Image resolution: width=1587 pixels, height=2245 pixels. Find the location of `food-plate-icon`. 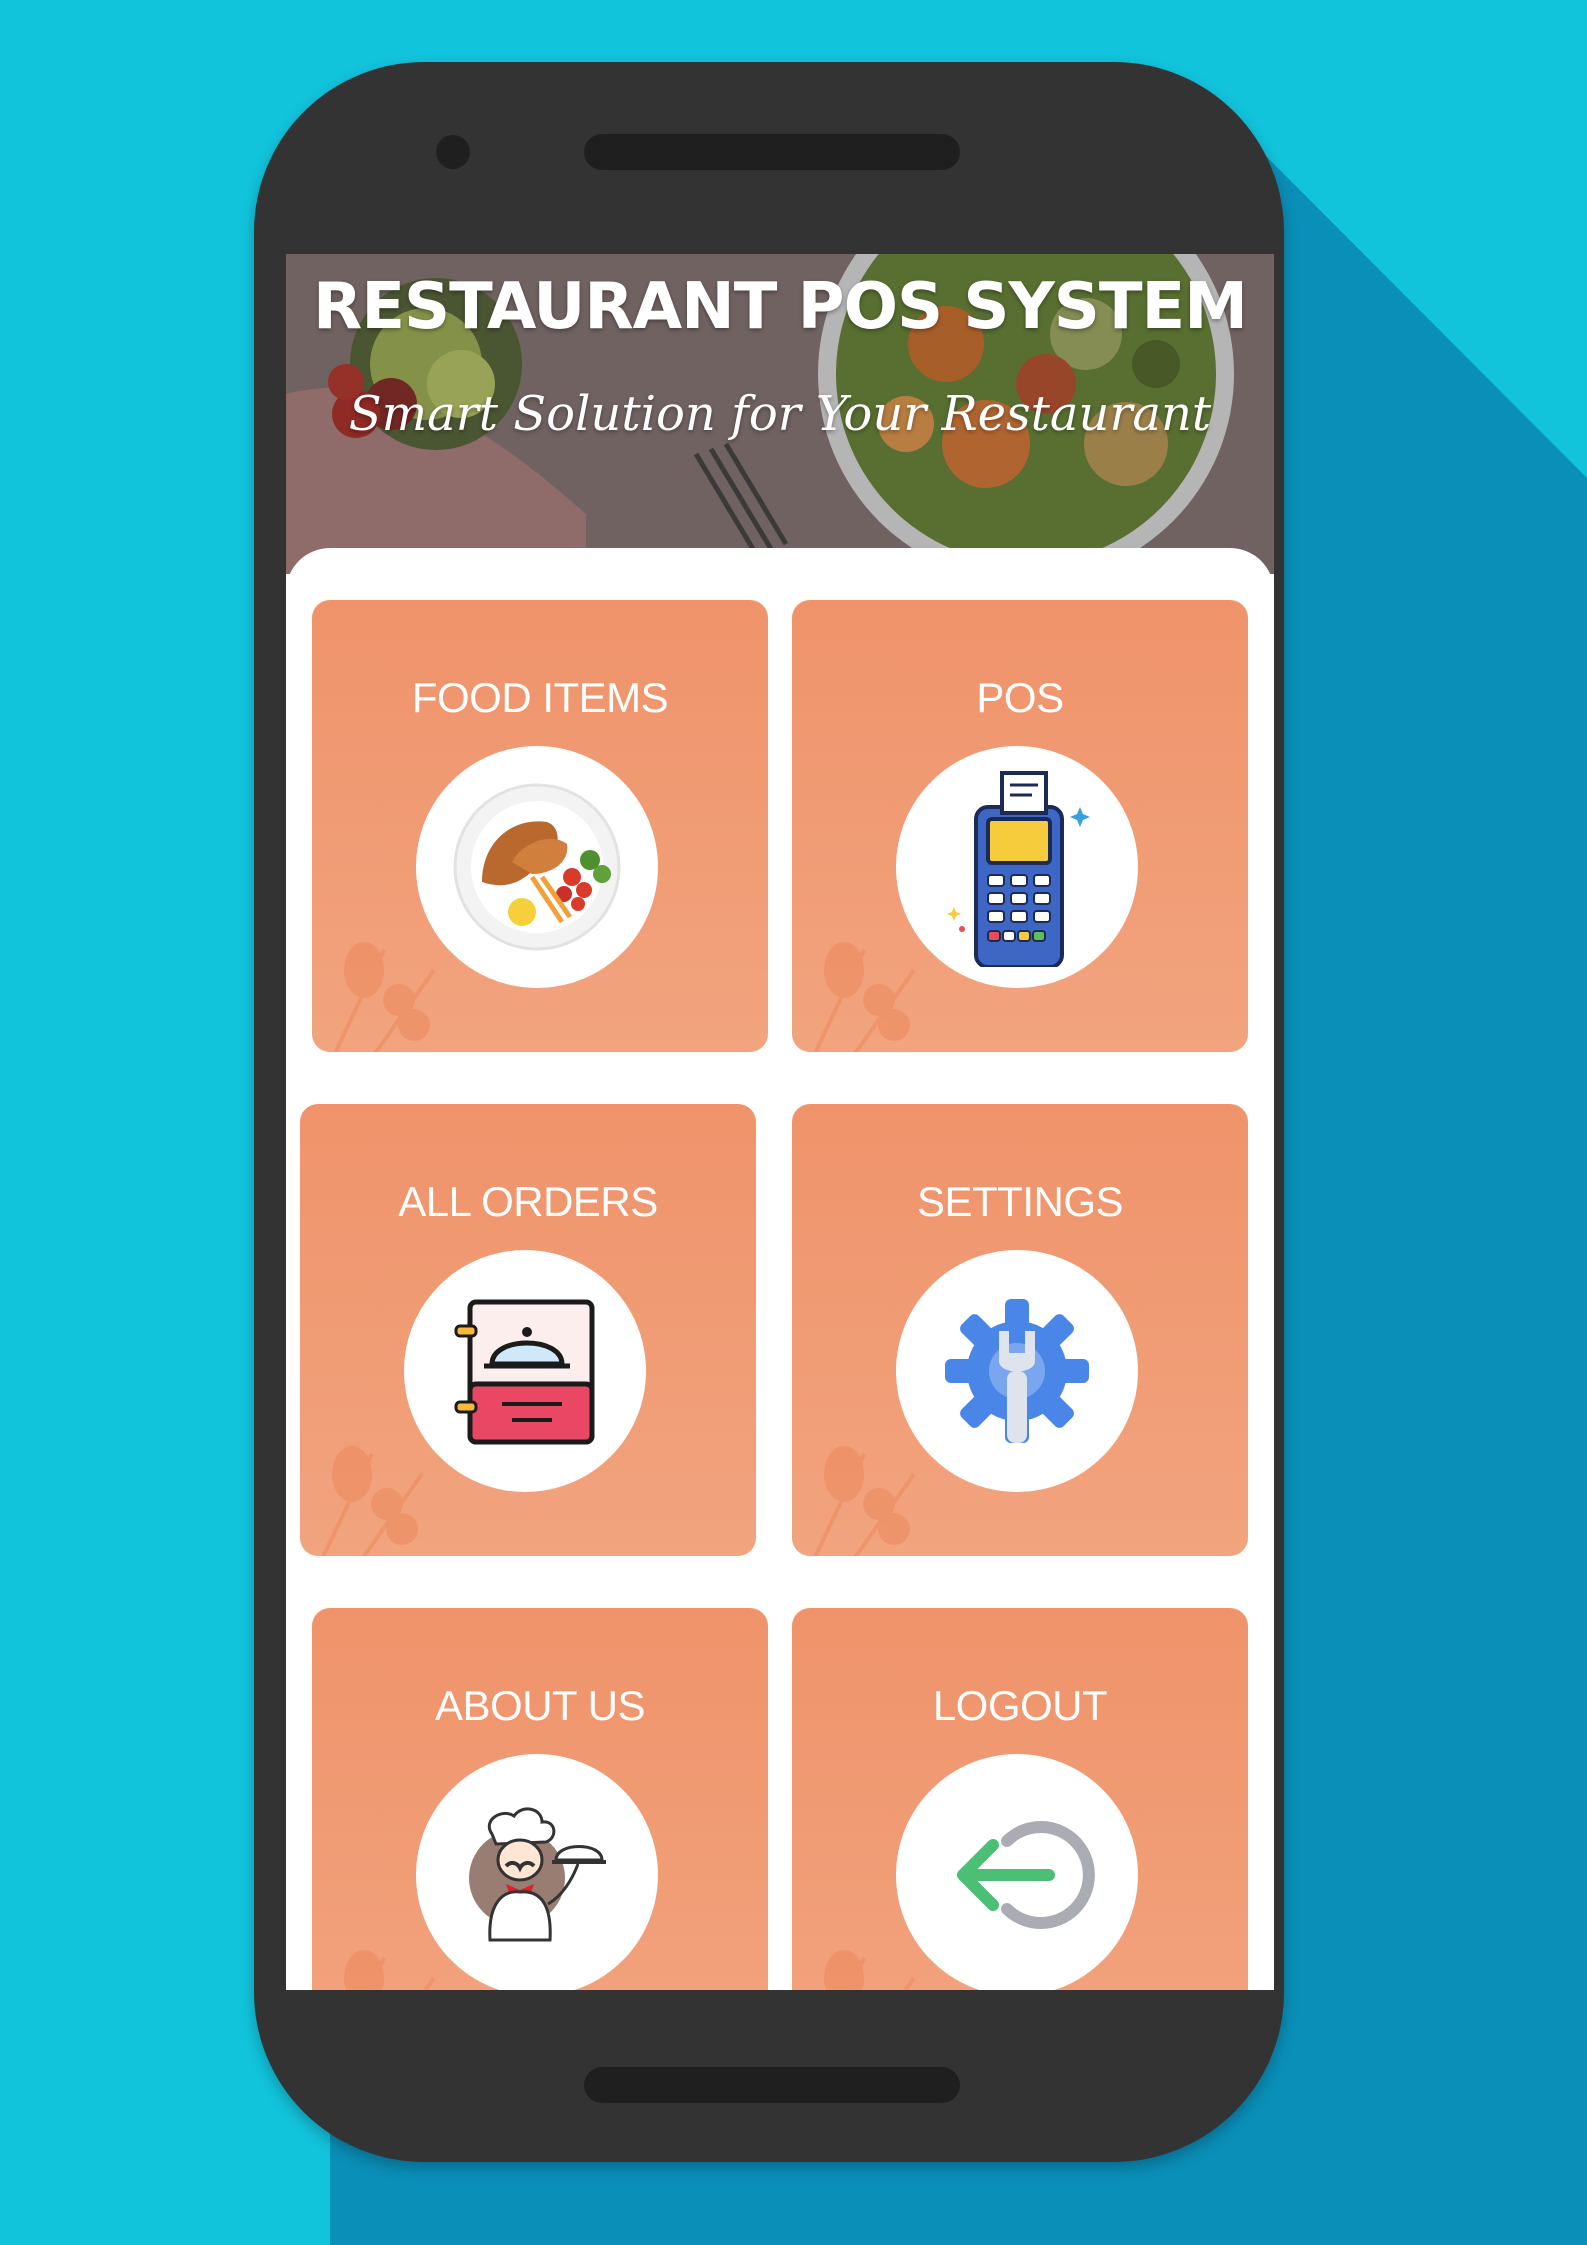

food-plate-icon is located at coordinates (537, 867).